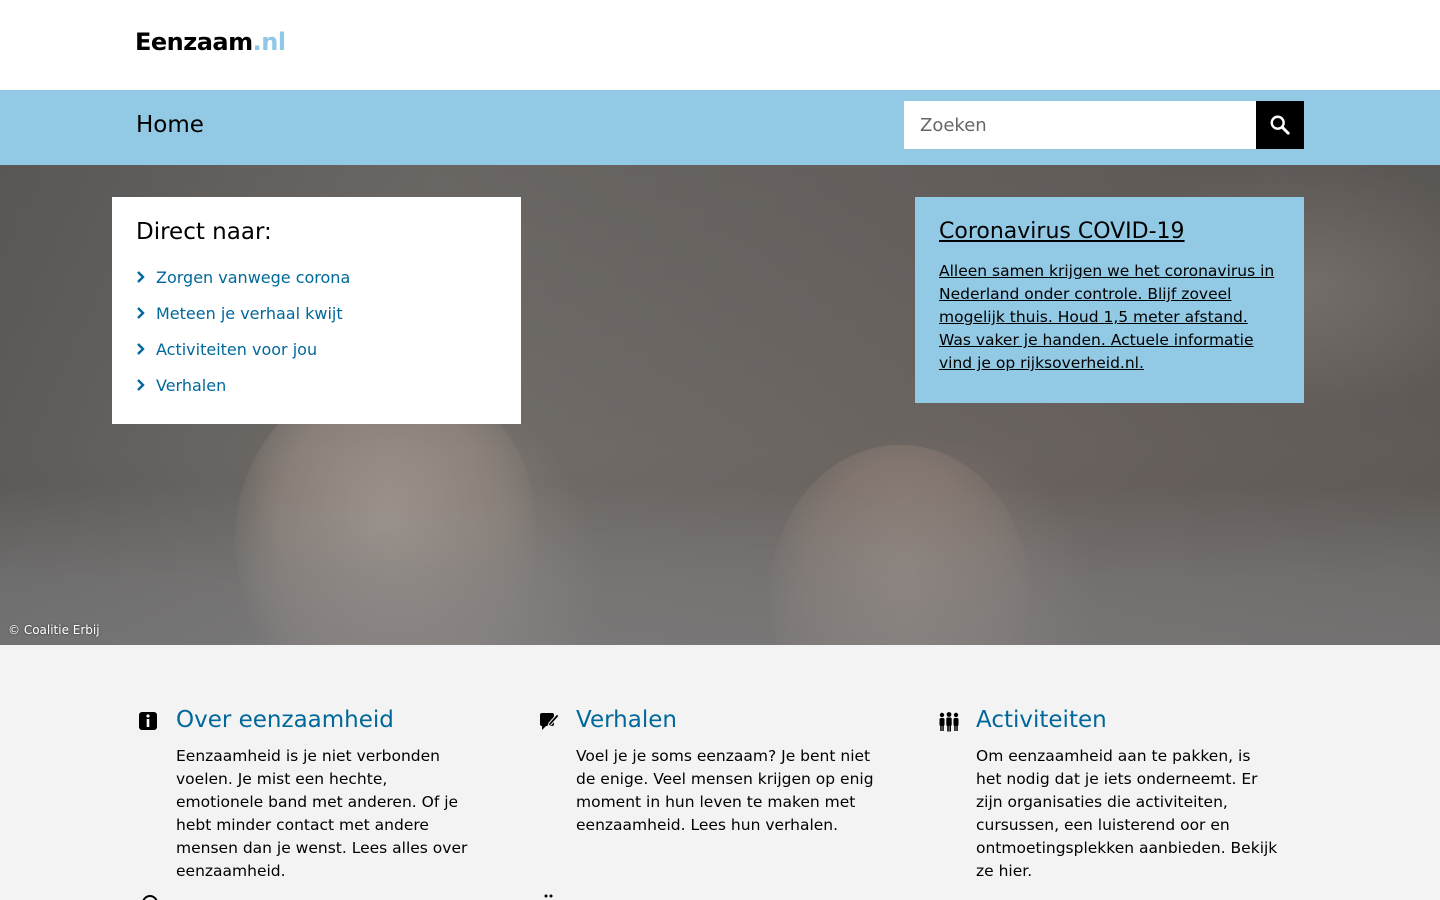 This screenshot has width=1440, height=900. What do you see at coordinates (720, 45) in the screenshot?
I see `site-header: Eenzaam.nl` at bounding box center [720, 45].